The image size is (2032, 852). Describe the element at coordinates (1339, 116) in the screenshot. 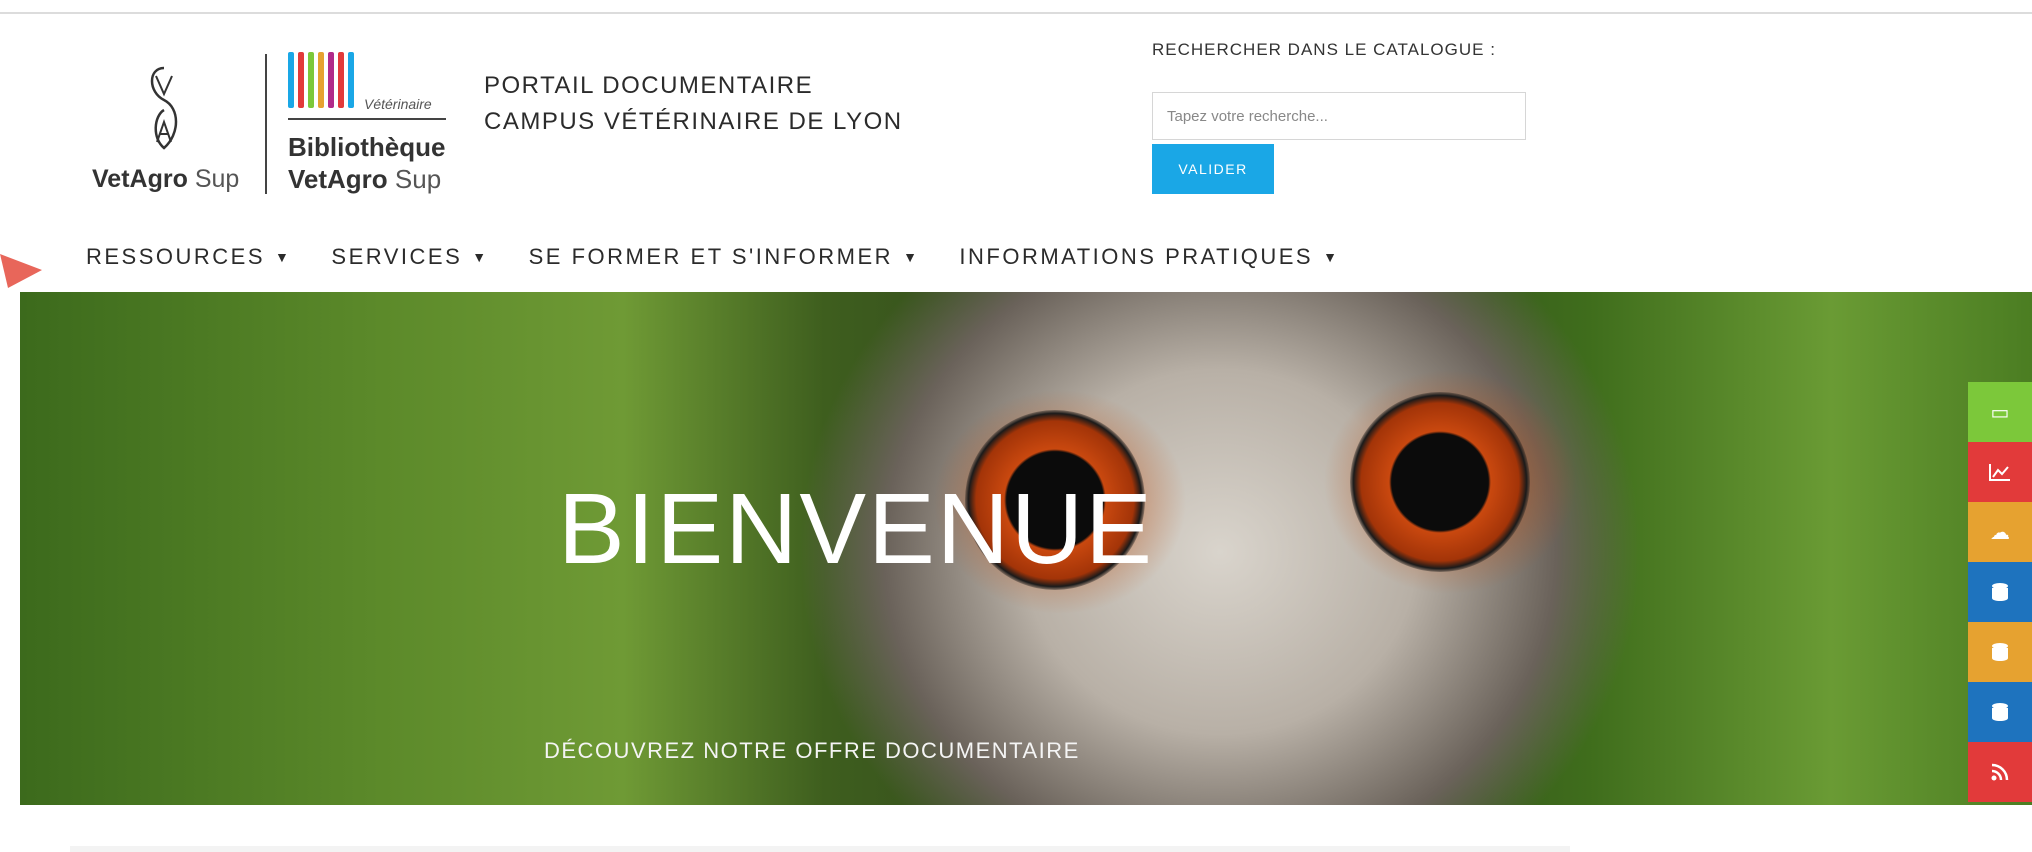

I see `catalog-search-input` at that location.